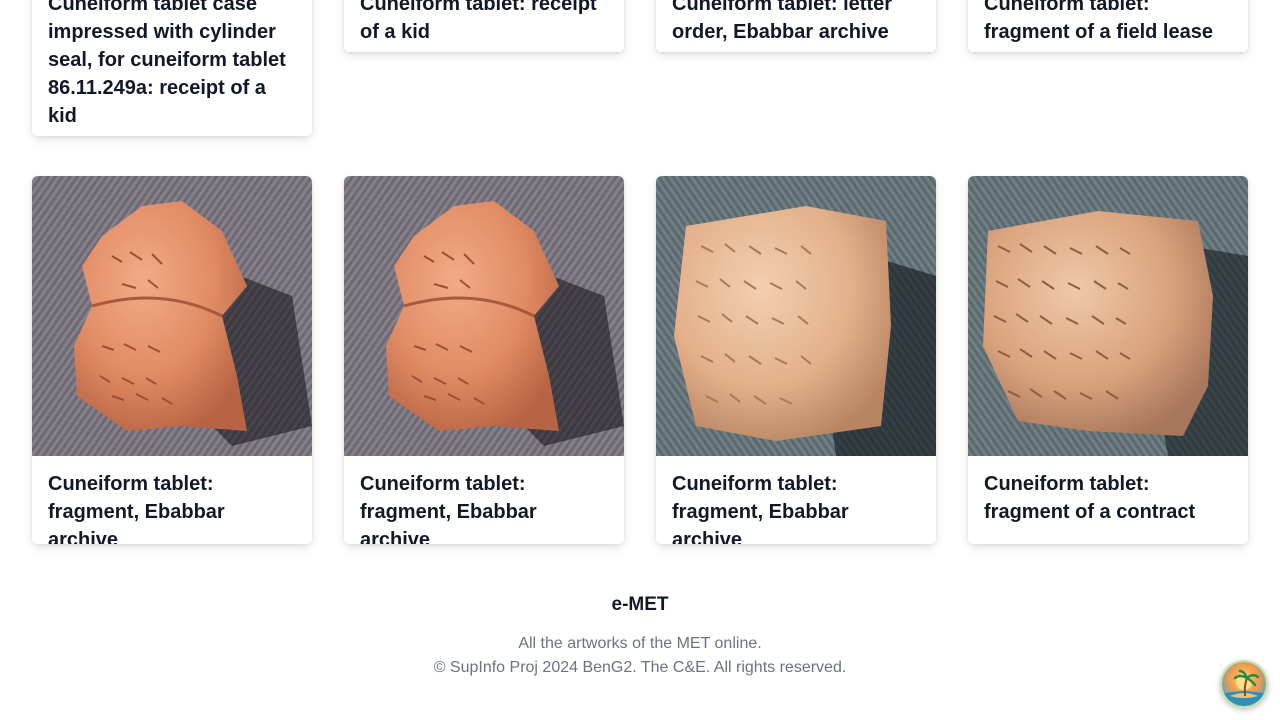 This screenshot has height=720, width=1280. What do you see at coordinates (478, 21) in the screenshot?
I see `artwork-title: Cuneiform tablet: receipt of a kid` at bounding box center [478, 21].